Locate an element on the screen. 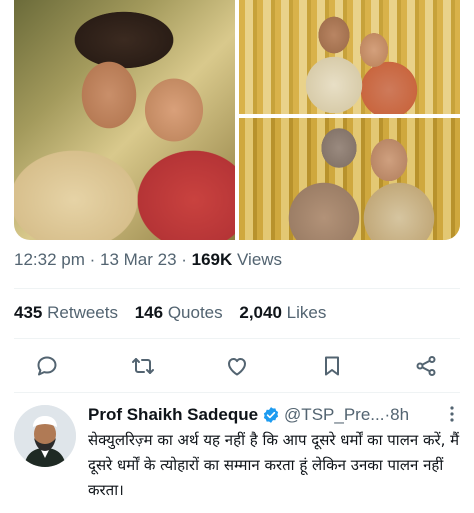 The width and height of the screenshot is (474, 513). avatar is located at coordinates (45, 436).